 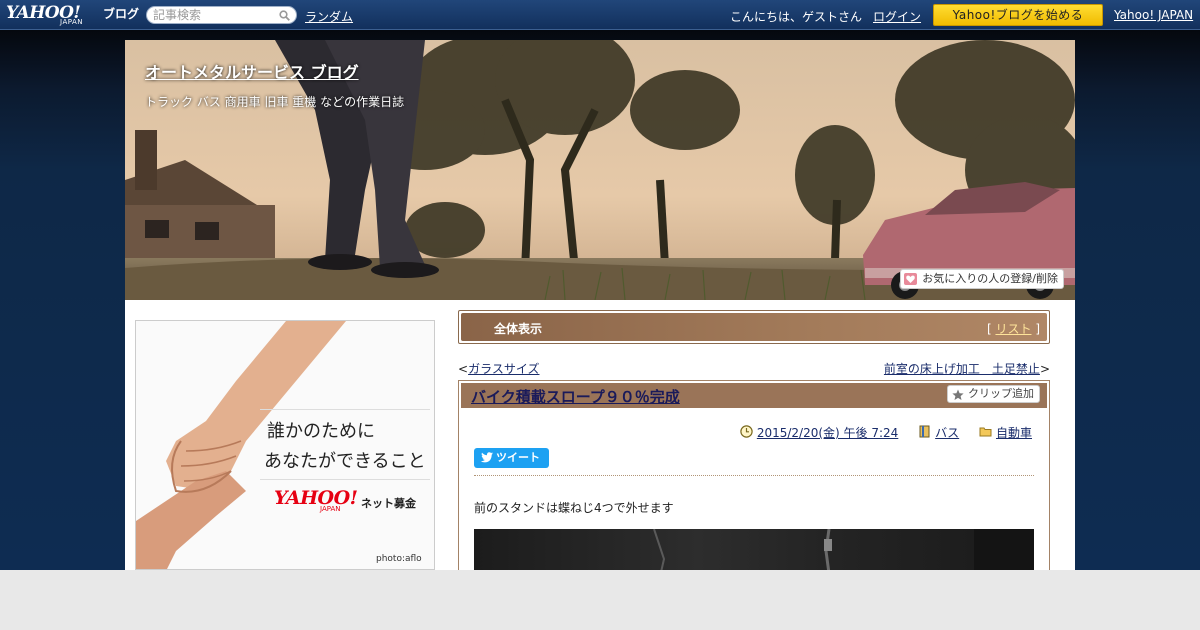 I want to click on random-link: ランダム, so click(x=329, y=16).